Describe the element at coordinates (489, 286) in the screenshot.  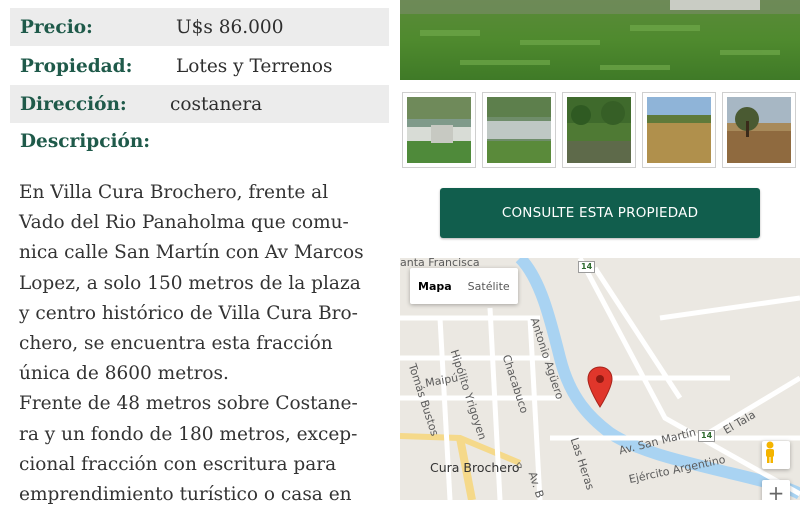
I see `map-type-satellite-button: Satélite` at that location.